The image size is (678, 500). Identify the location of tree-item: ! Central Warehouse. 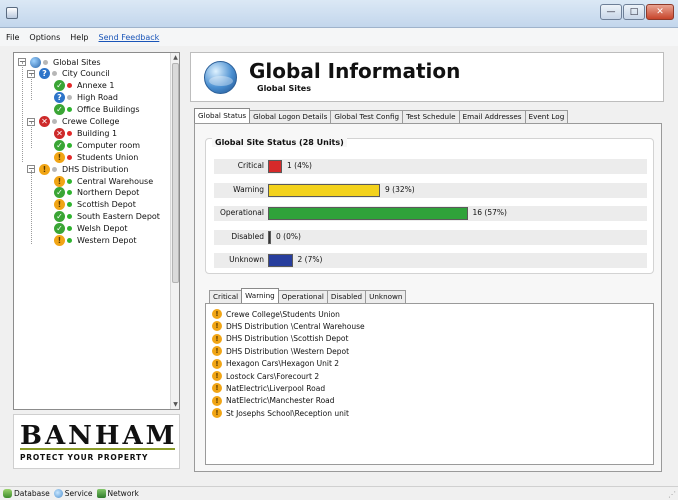
(103, 181).